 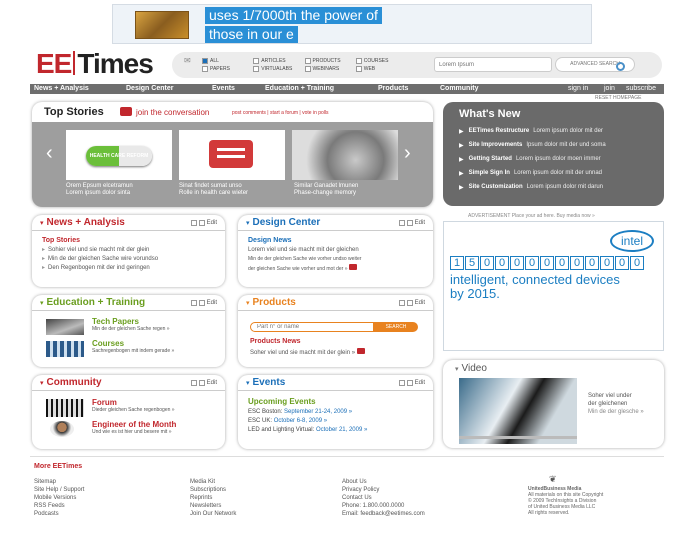 I want to click on nav-join: join, so click(x=609, y=89).